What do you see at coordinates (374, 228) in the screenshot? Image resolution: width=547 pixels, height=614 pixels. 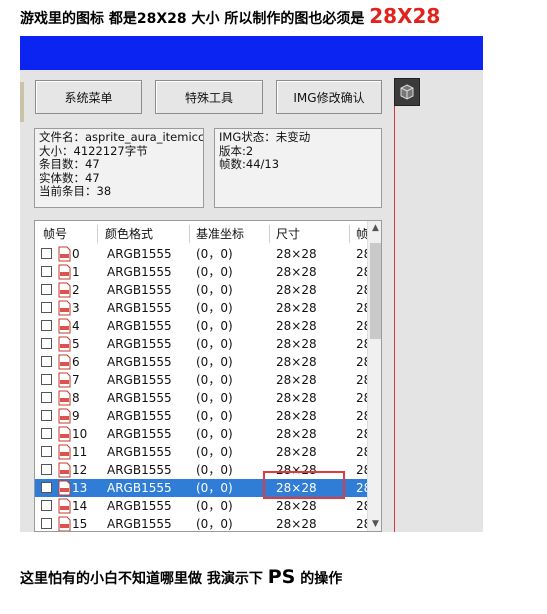 I see `scroll-up-icon: ▲` at bounding box center [374, 228].